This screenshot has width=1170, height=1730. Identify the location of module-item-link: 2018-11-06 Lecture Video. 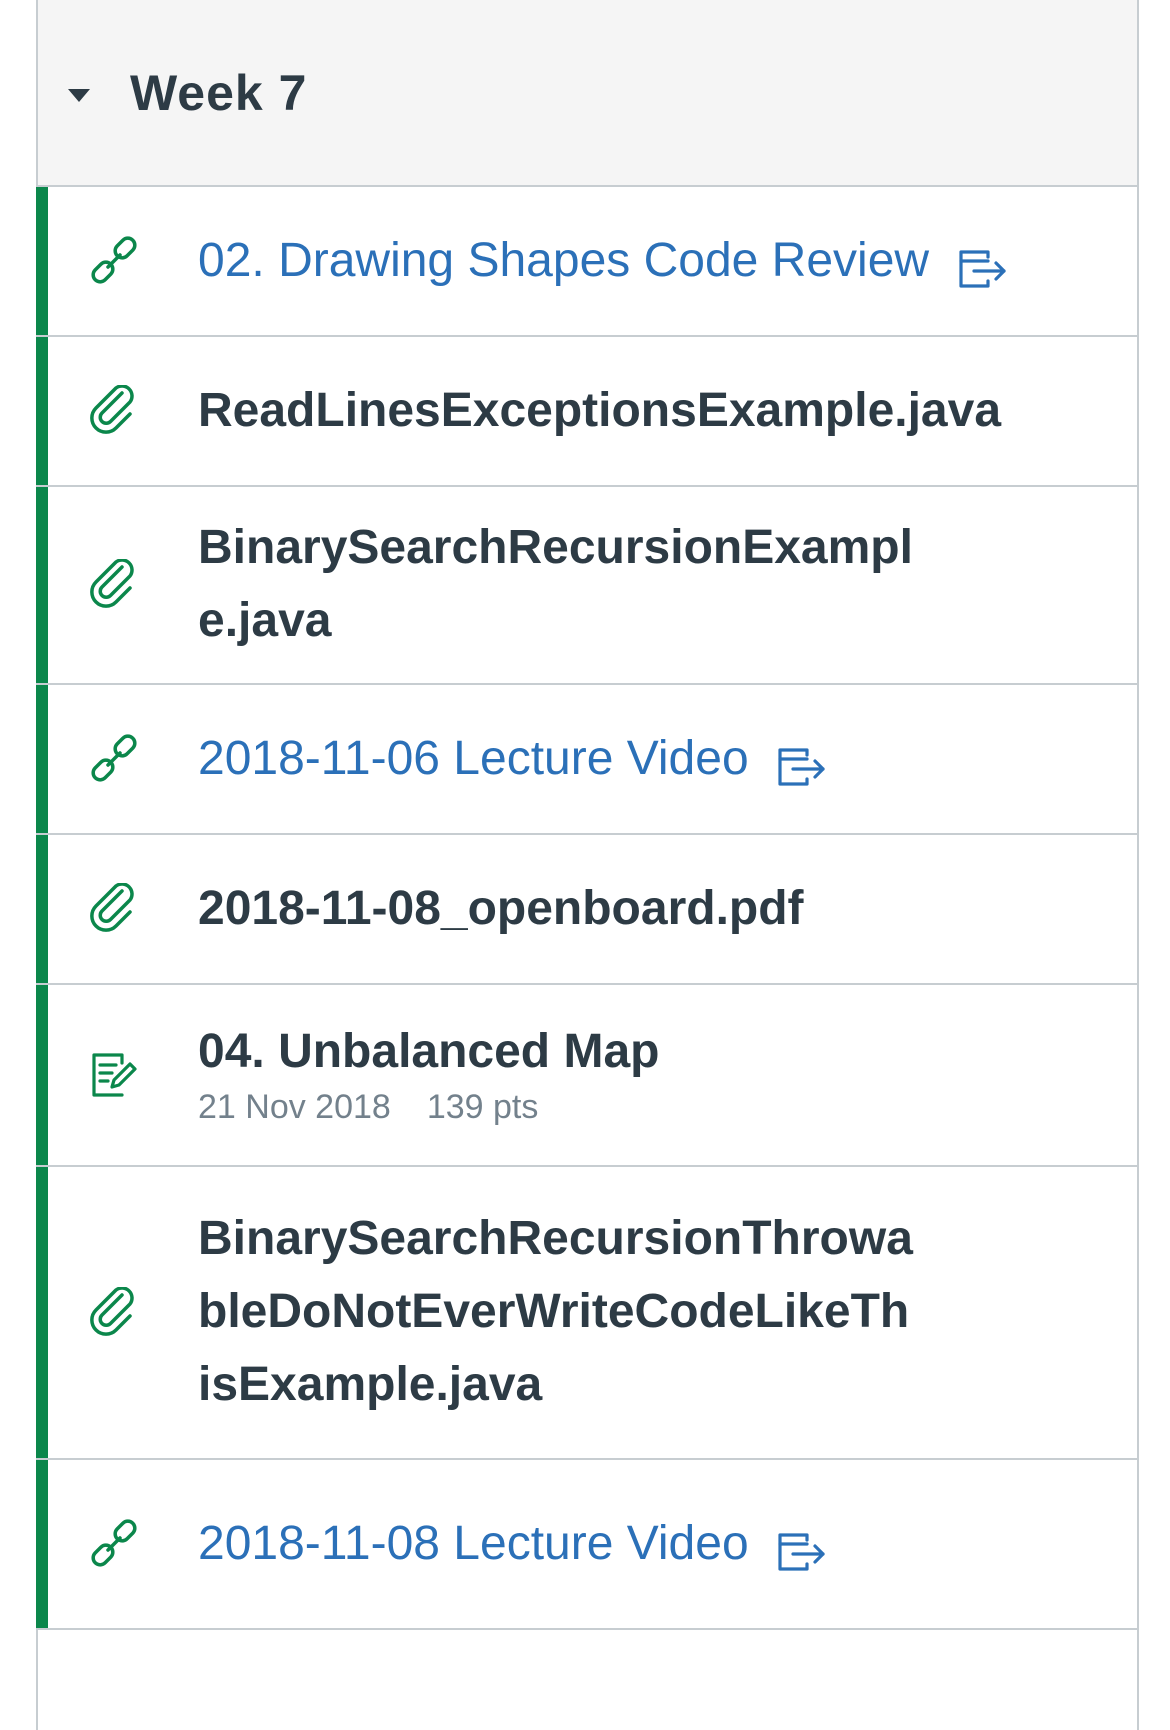
(586, 760).